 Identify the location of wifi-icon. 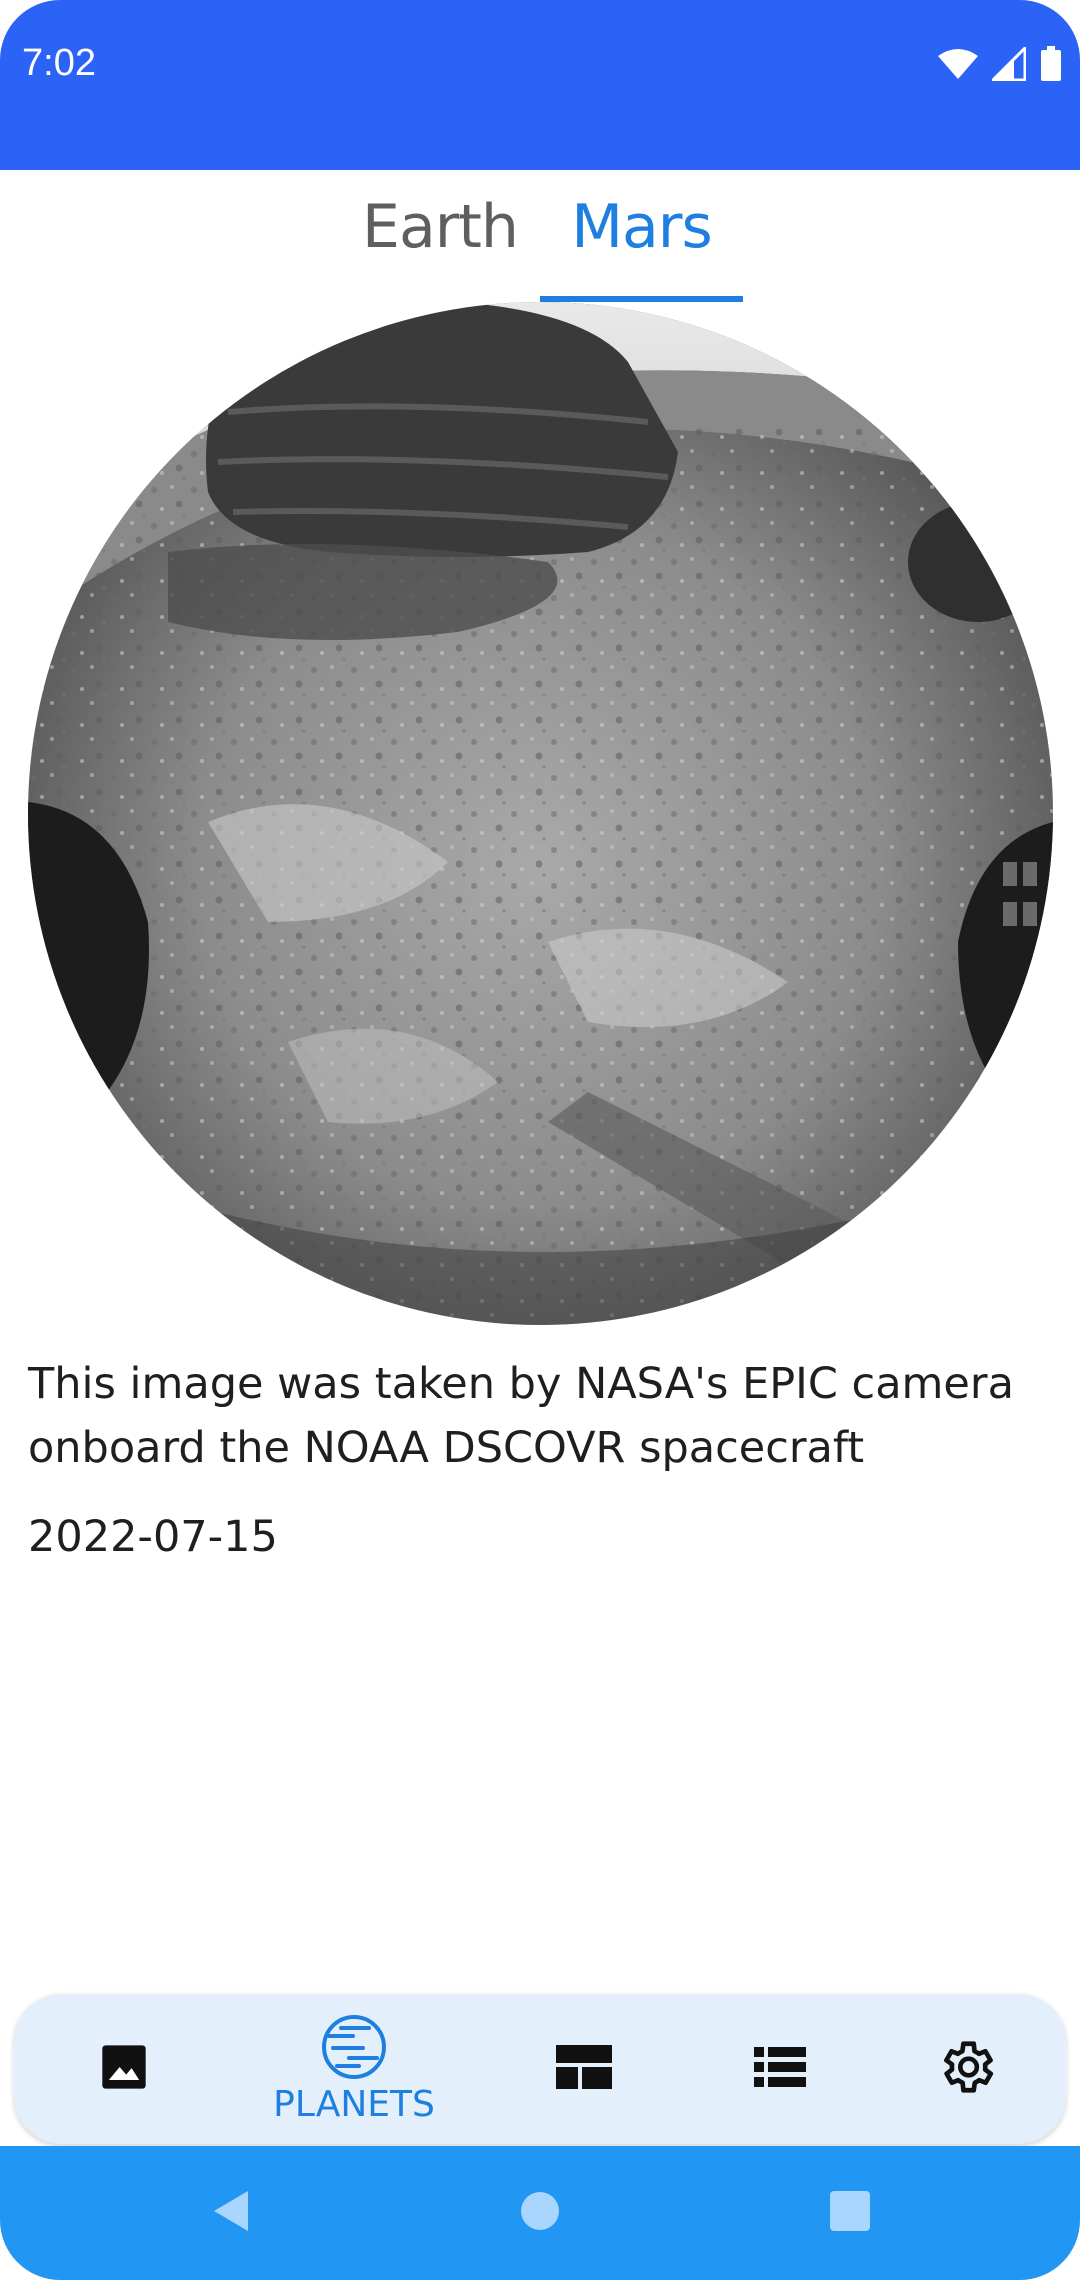
(958, 66).